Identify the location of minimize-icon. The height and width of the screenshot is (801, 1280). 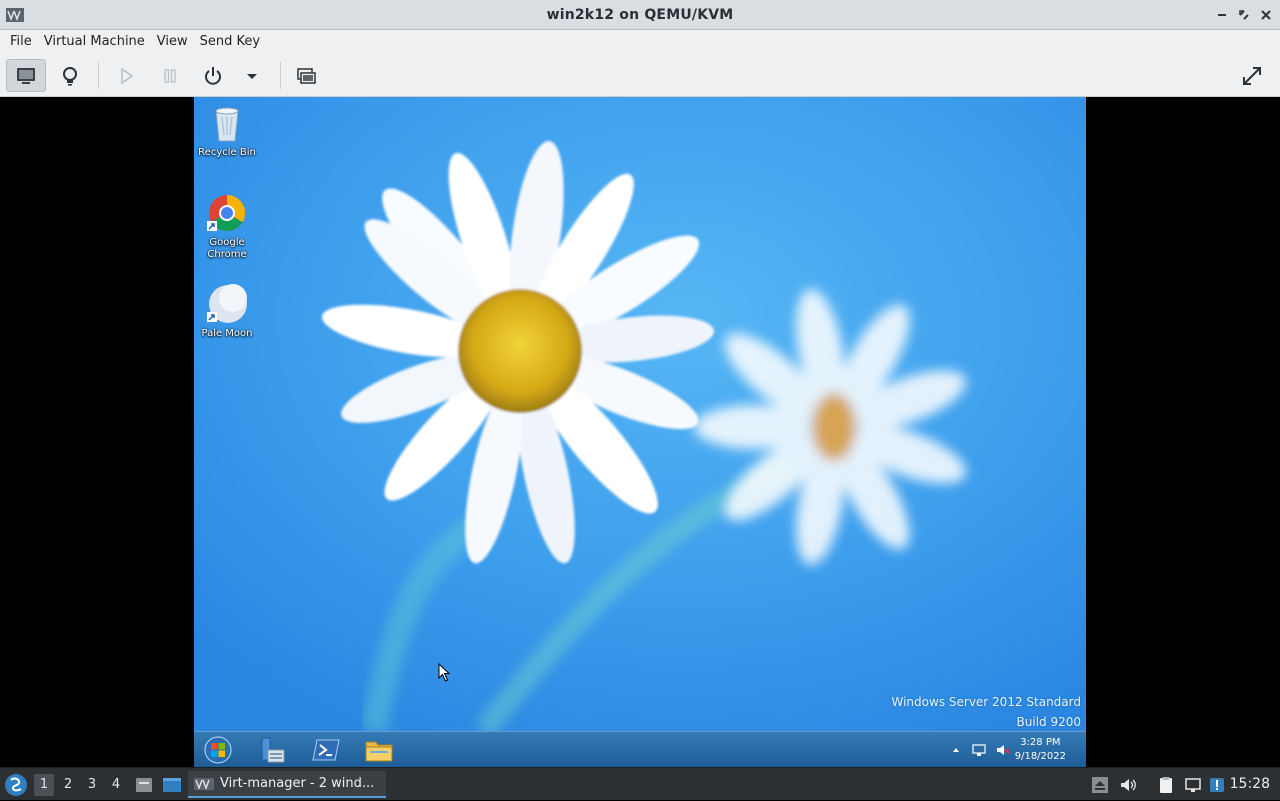
(1222, 15).